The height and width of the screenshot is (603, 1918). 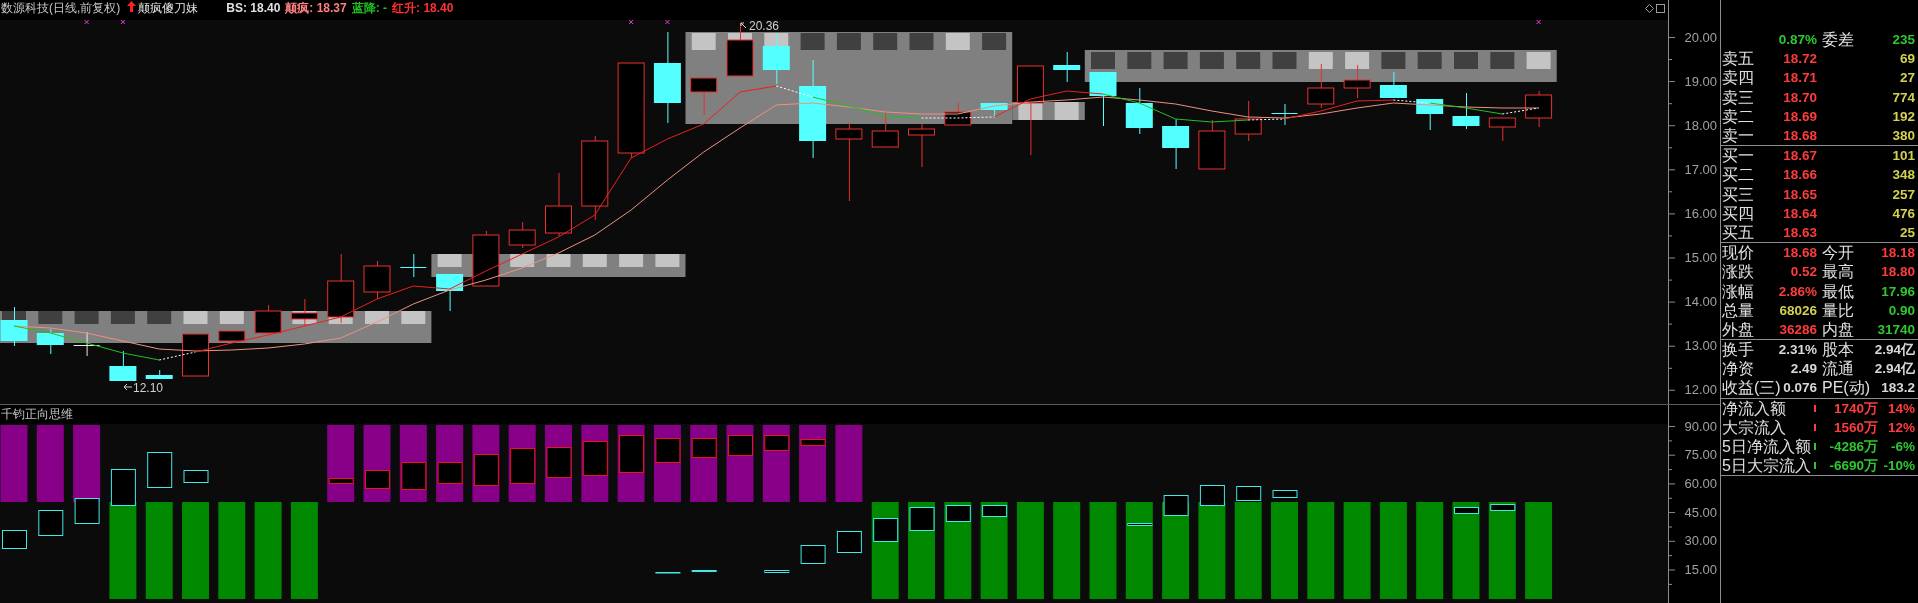 I want to click on bid-volume: 257, so click(x=1903, y=194).